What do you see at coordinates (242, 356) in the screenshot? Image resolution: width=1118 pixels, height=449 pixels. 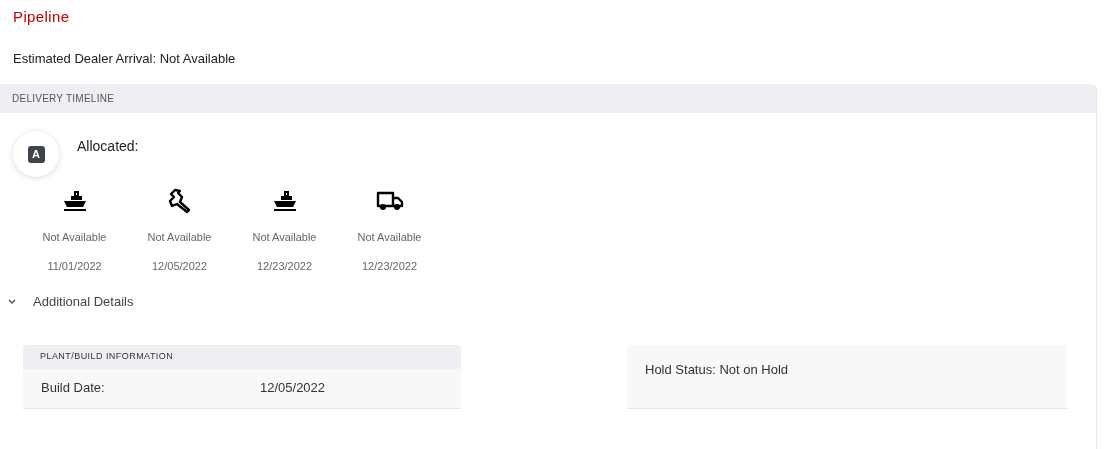 I see `card-header: PLANT/BUILD INFORMATION` at bounding box center [242, 356].